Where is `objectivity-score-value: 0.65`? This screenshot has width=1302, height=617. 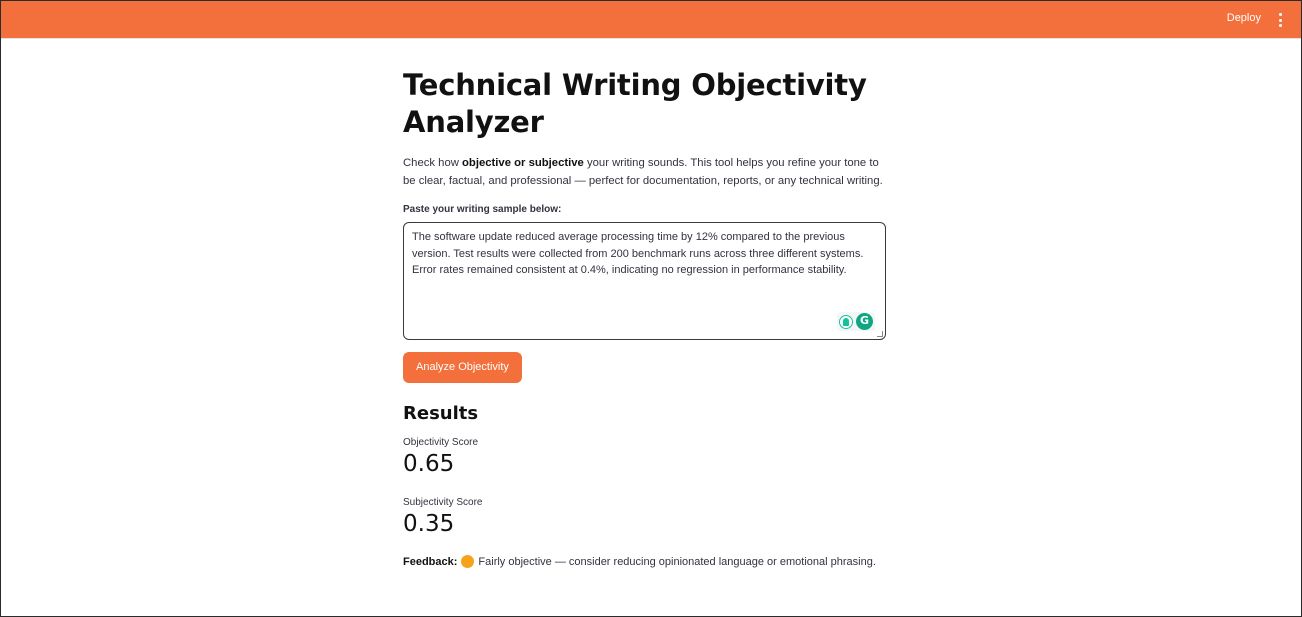 objectivity-score-value: 0.65 is located at coordinates (429, 464).